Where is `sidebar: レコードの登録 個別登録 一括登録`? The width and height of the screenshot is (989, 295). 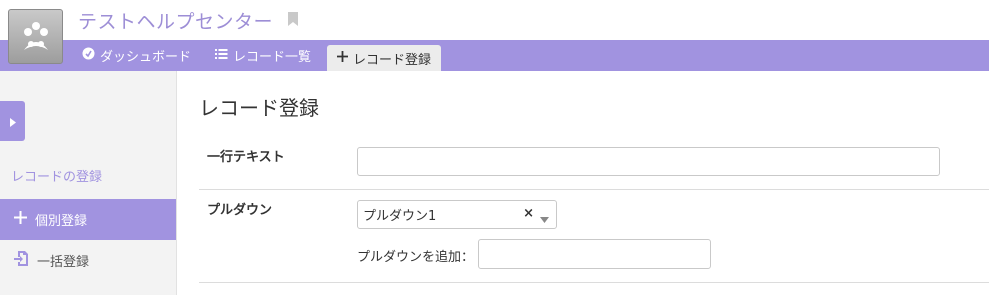
sidebar: レコードの登録 個別登録 一括登録 is located at coordinates (88, 183).